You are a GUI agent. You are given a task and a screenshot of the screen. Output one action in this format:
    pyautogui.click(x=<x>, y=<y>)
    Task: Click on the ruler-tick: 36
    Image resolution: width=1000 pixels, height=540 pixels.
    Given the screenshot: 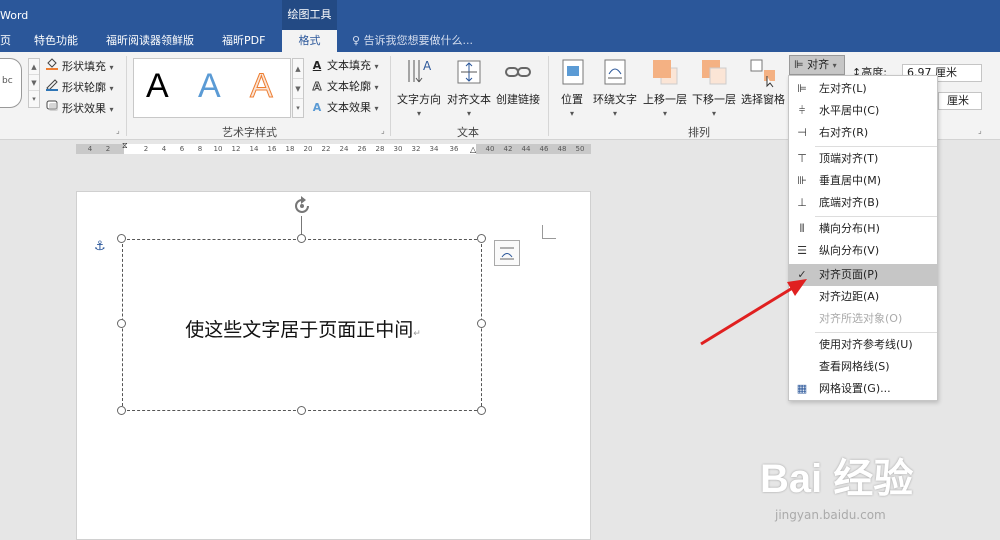 What is the action you would take?
    pyautogui.click(x=454, y=149)
    